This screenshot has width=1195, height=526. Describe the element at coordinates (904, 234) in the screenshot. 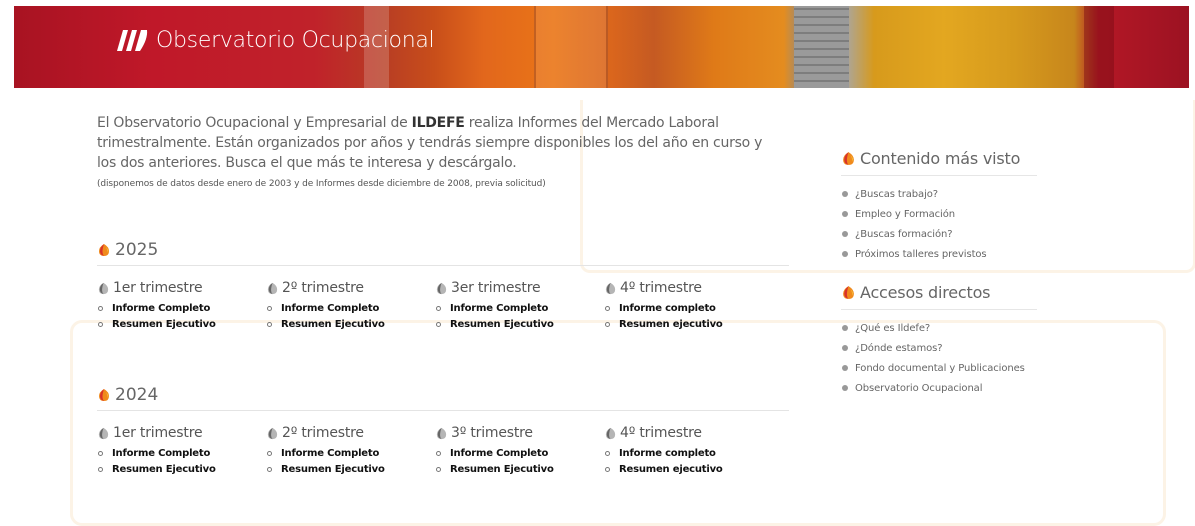

I see `sidebar-link: ¿Buscas formación?` at that location.